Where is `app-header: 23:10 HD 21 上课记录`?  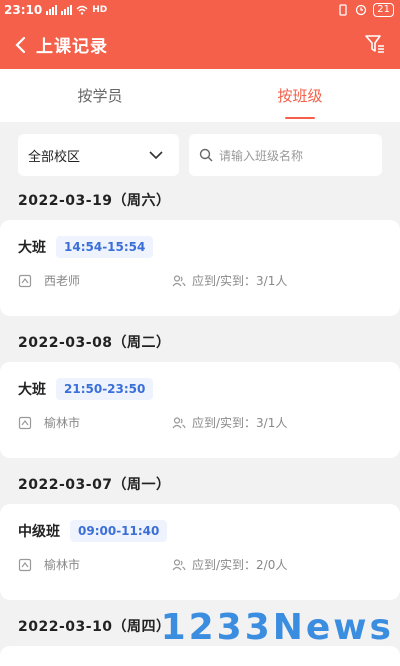
app-header: 23:10 HD 21 上课记录 is located at coordinates (200, 34).